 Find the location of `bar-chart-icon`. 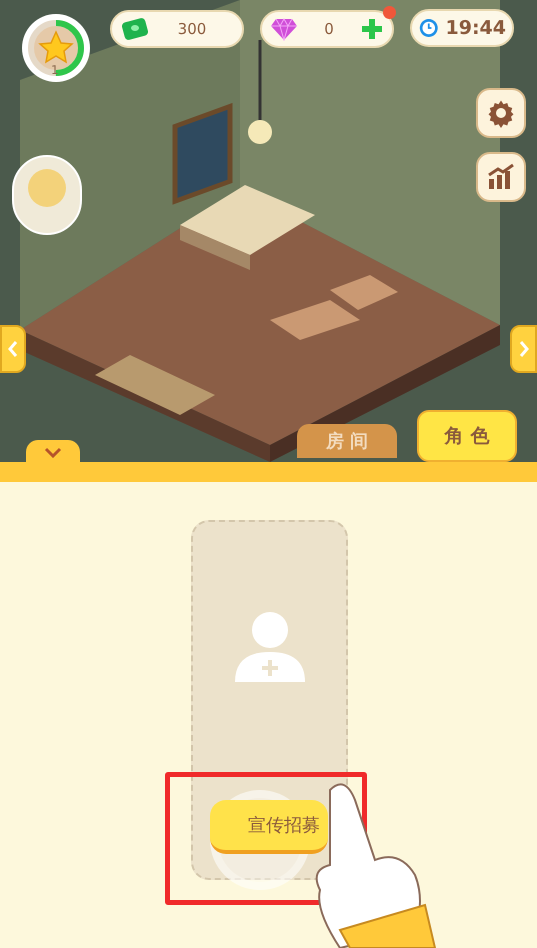

bar-chart-icon is located at coordinates (501, 177).